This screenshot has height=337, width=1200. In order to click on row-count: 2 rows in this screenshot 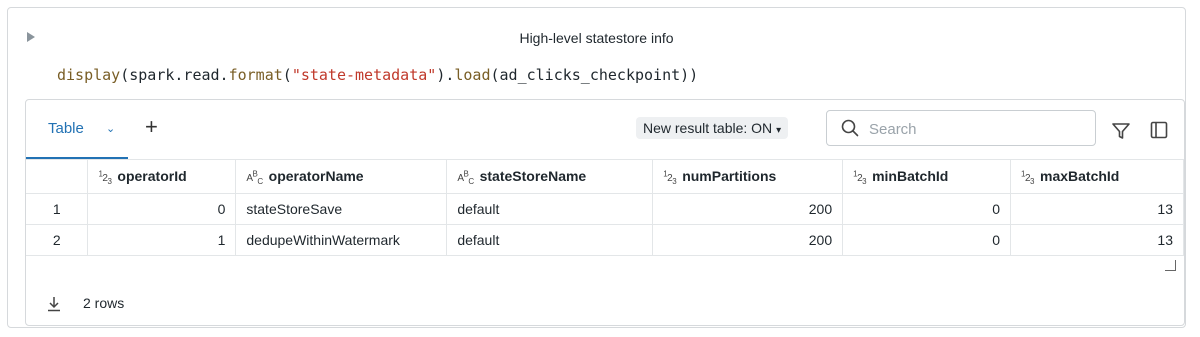, I will do `click(104, 303)`.